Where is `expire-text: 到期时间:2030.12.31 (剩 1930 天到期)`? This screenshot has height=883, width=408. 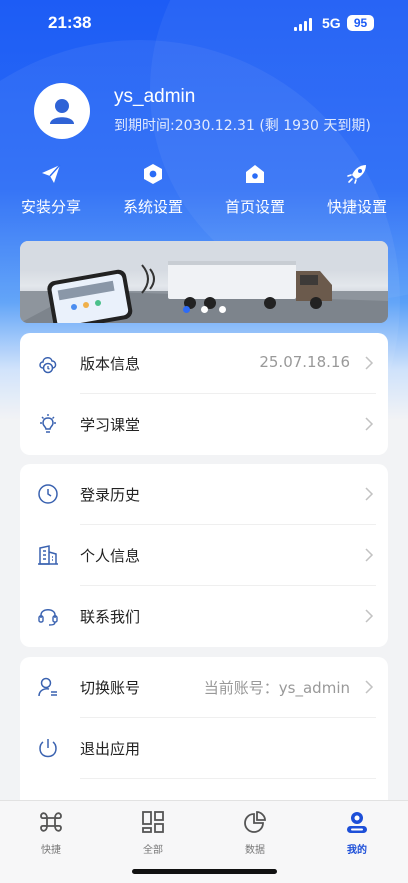
expire-text: 到期时间:2030.12.31 (剩 1930 天到期) is located at coordinates (242, 126).